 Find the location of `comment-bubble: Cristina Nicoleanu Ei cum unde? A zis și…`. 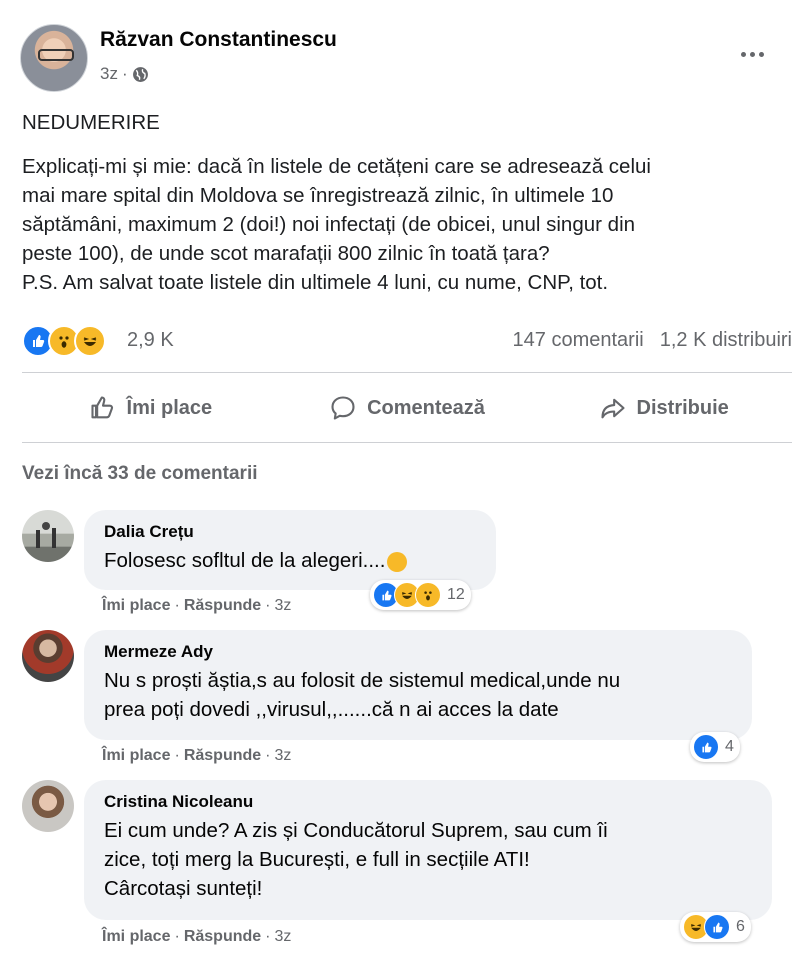

comment-bubble: Cristina Nicoleanu Ei cum unde? A zis și… is located at coordinates (428, 850).